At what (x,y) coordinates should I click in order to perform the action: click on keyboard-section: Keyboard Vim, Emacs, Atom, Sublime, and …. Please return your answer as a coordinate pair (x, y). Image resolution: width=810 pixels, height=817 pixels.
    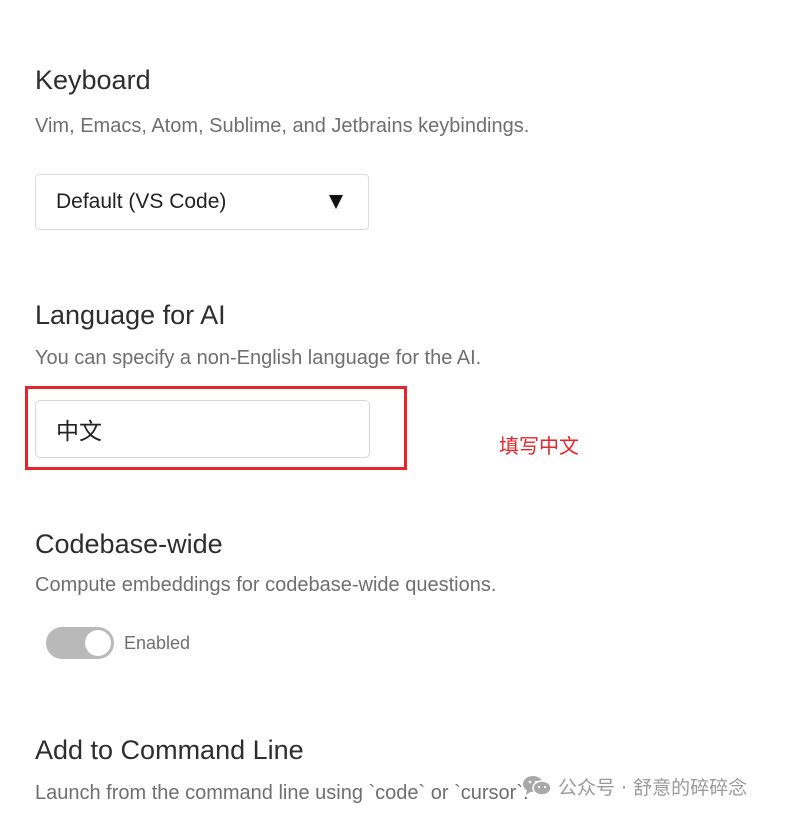
    Looking at the image, I should click on (282, 101).